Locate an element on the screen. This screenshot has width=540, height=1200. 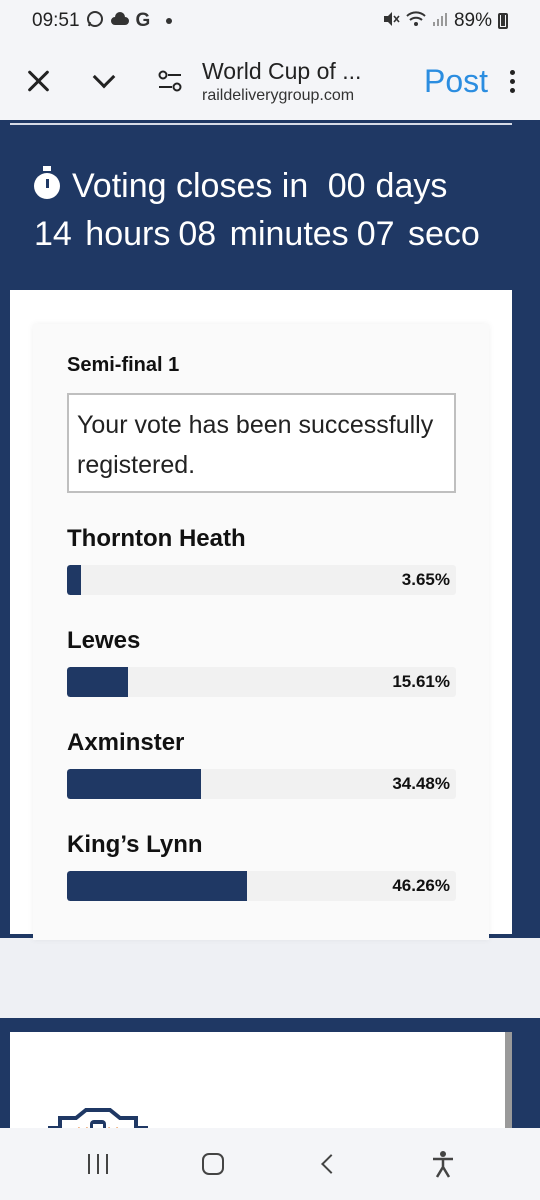
page-title-block: World Cup of ... raildeliverygroup.com is located at coordinates (313, 81).